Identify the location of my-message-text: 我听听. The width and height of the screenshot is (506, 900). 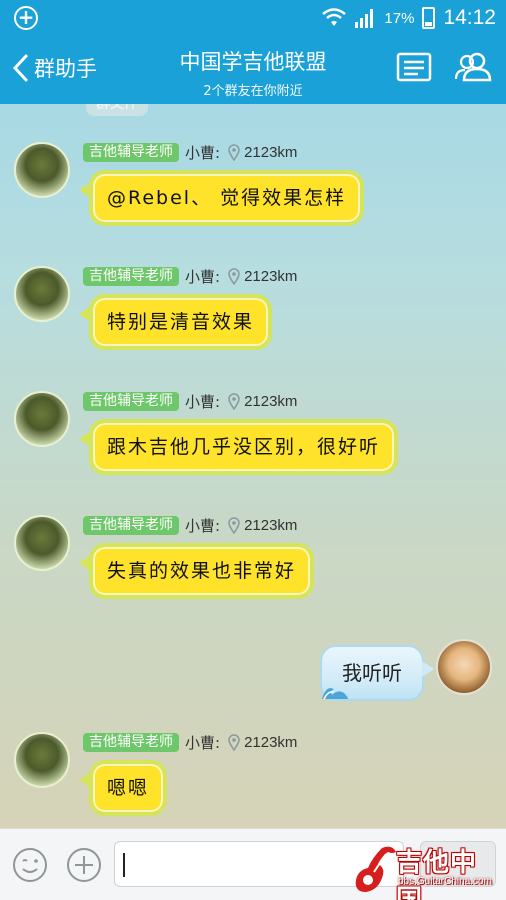
(372, 673).